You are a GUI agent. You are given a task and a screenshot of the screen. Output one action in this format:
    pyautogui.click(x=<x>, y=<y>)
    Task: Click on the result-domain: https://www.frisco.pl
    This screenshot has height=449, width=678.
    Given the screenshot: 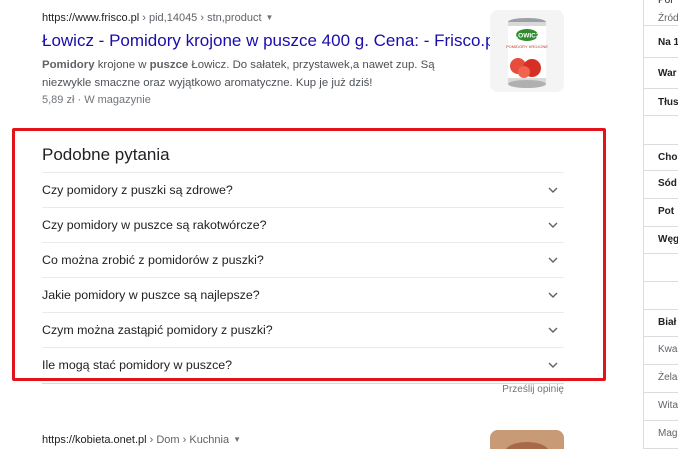 What is the action you would take?
    pyautogui.click(x=91, y=18)
    